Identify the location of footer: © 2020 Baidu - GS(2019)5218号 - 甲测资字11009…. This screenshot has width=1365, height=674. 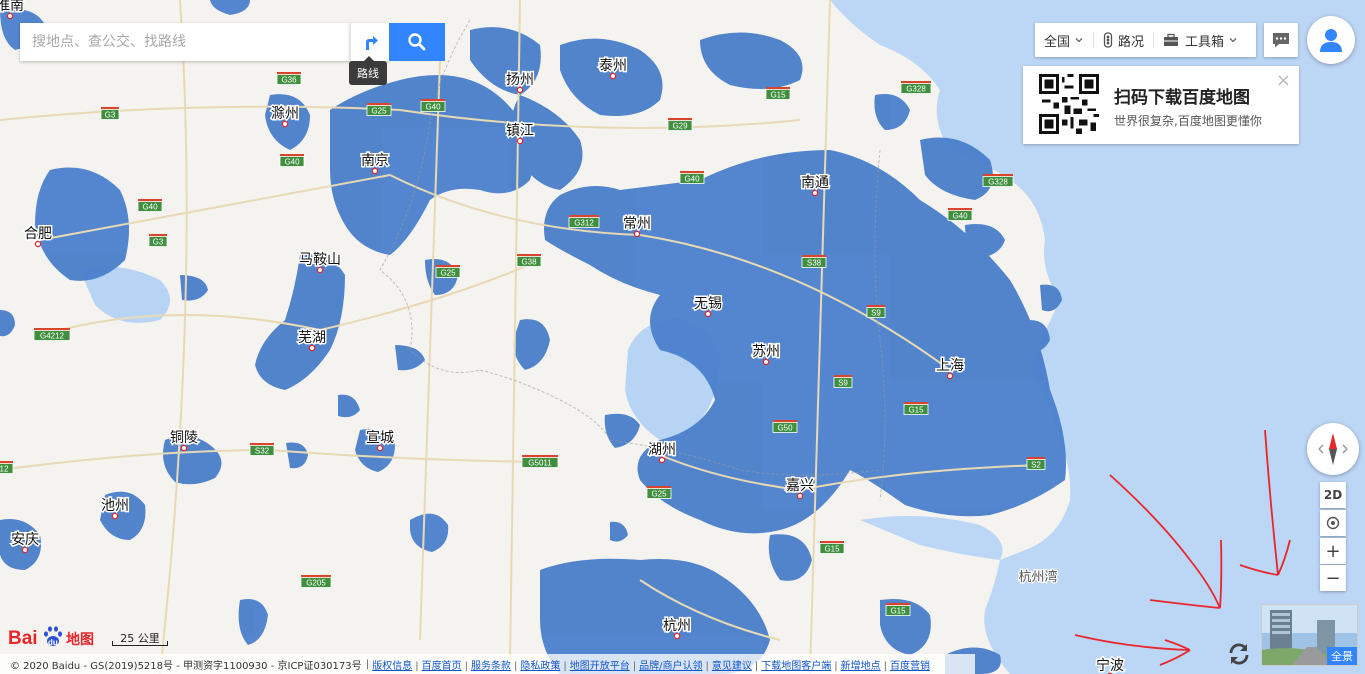
(487, 664).